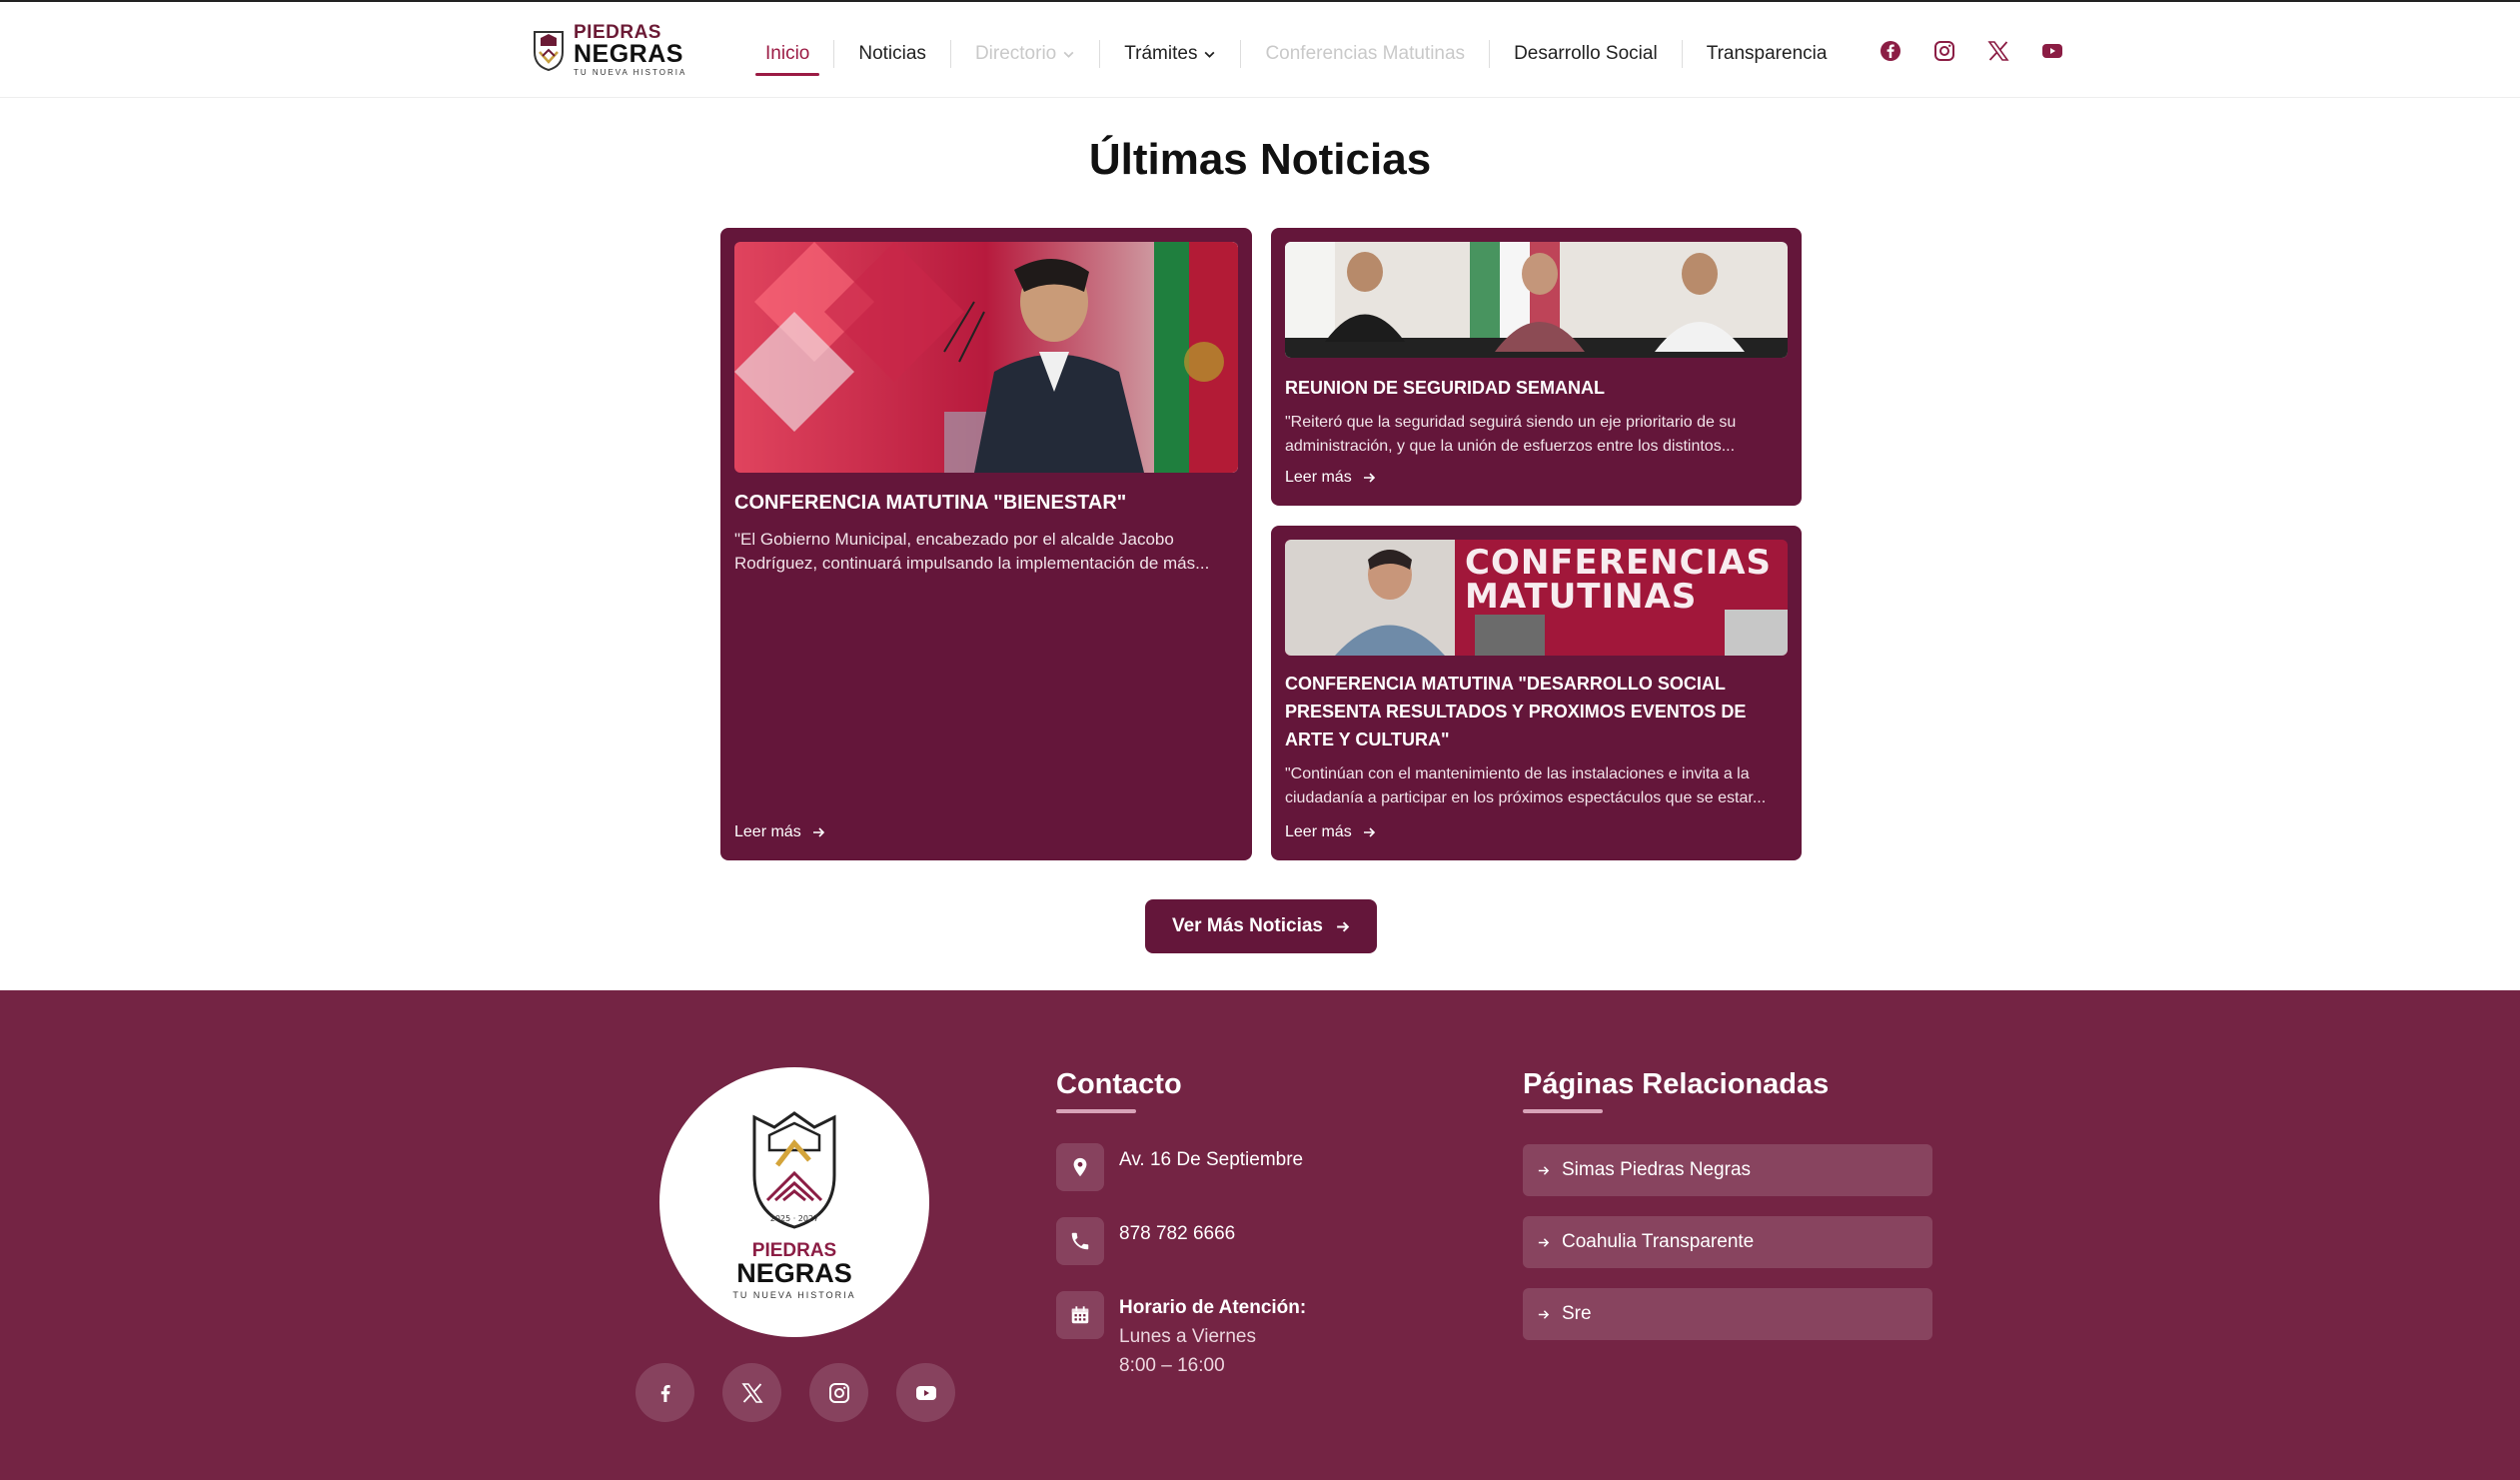  Describe the element at coordinates (1767, 54) in the screenshot. I see `nav-item-transparencia: Transparencia` at that location.